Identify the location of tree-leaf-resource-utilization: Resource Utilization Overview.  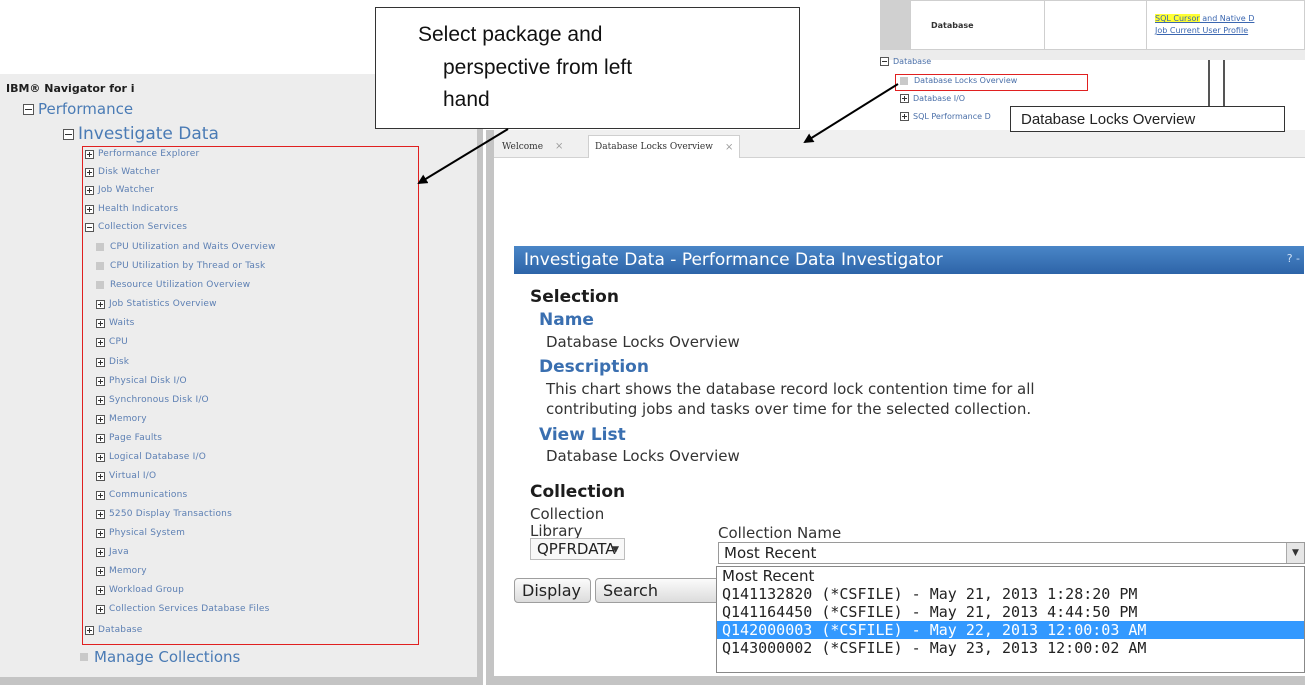
(173, 285).